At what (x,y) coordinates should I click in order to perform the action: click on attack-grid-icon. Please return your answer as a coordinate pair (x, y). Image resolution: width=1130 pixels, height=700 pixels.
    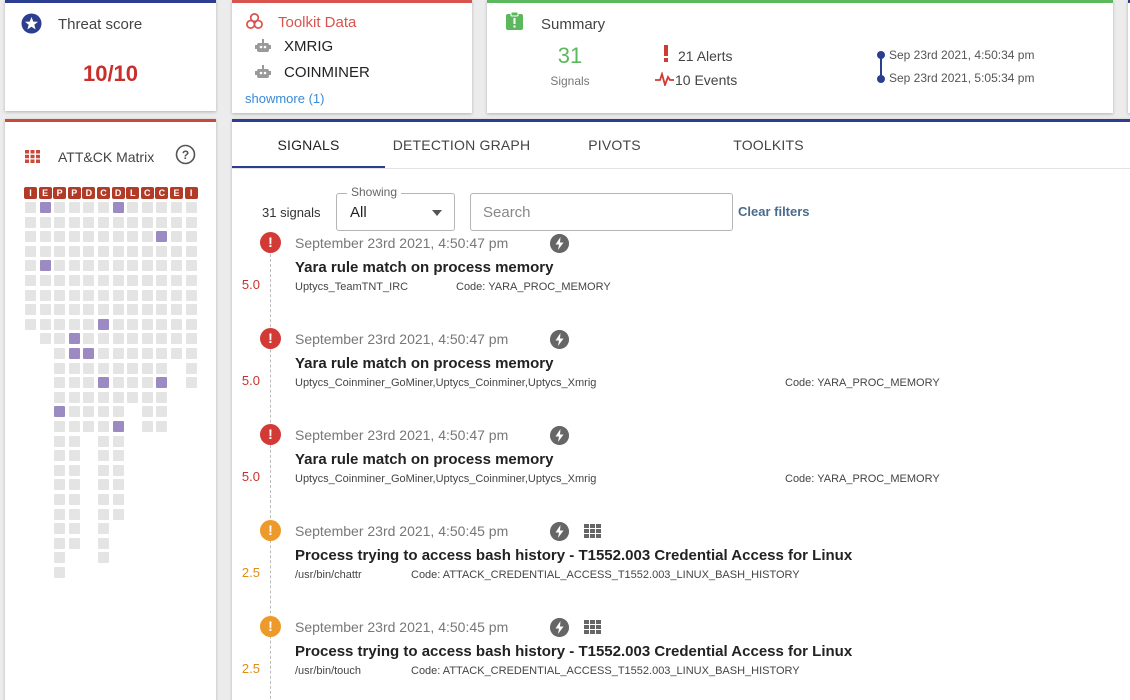
    Looking at the image, I should click on (592, 627).